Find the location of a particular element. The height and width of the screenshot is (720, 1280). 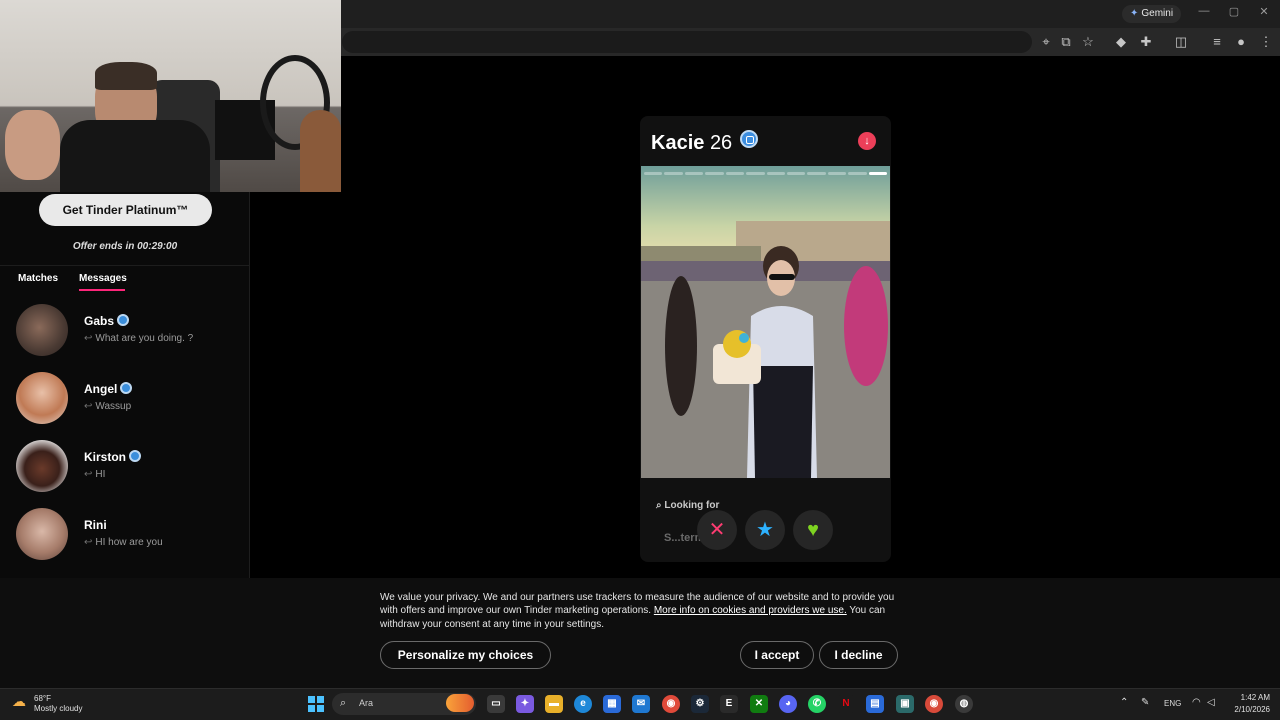

looking-for-label-row: ⌕ Looking for is located at coordinates (687, 505).